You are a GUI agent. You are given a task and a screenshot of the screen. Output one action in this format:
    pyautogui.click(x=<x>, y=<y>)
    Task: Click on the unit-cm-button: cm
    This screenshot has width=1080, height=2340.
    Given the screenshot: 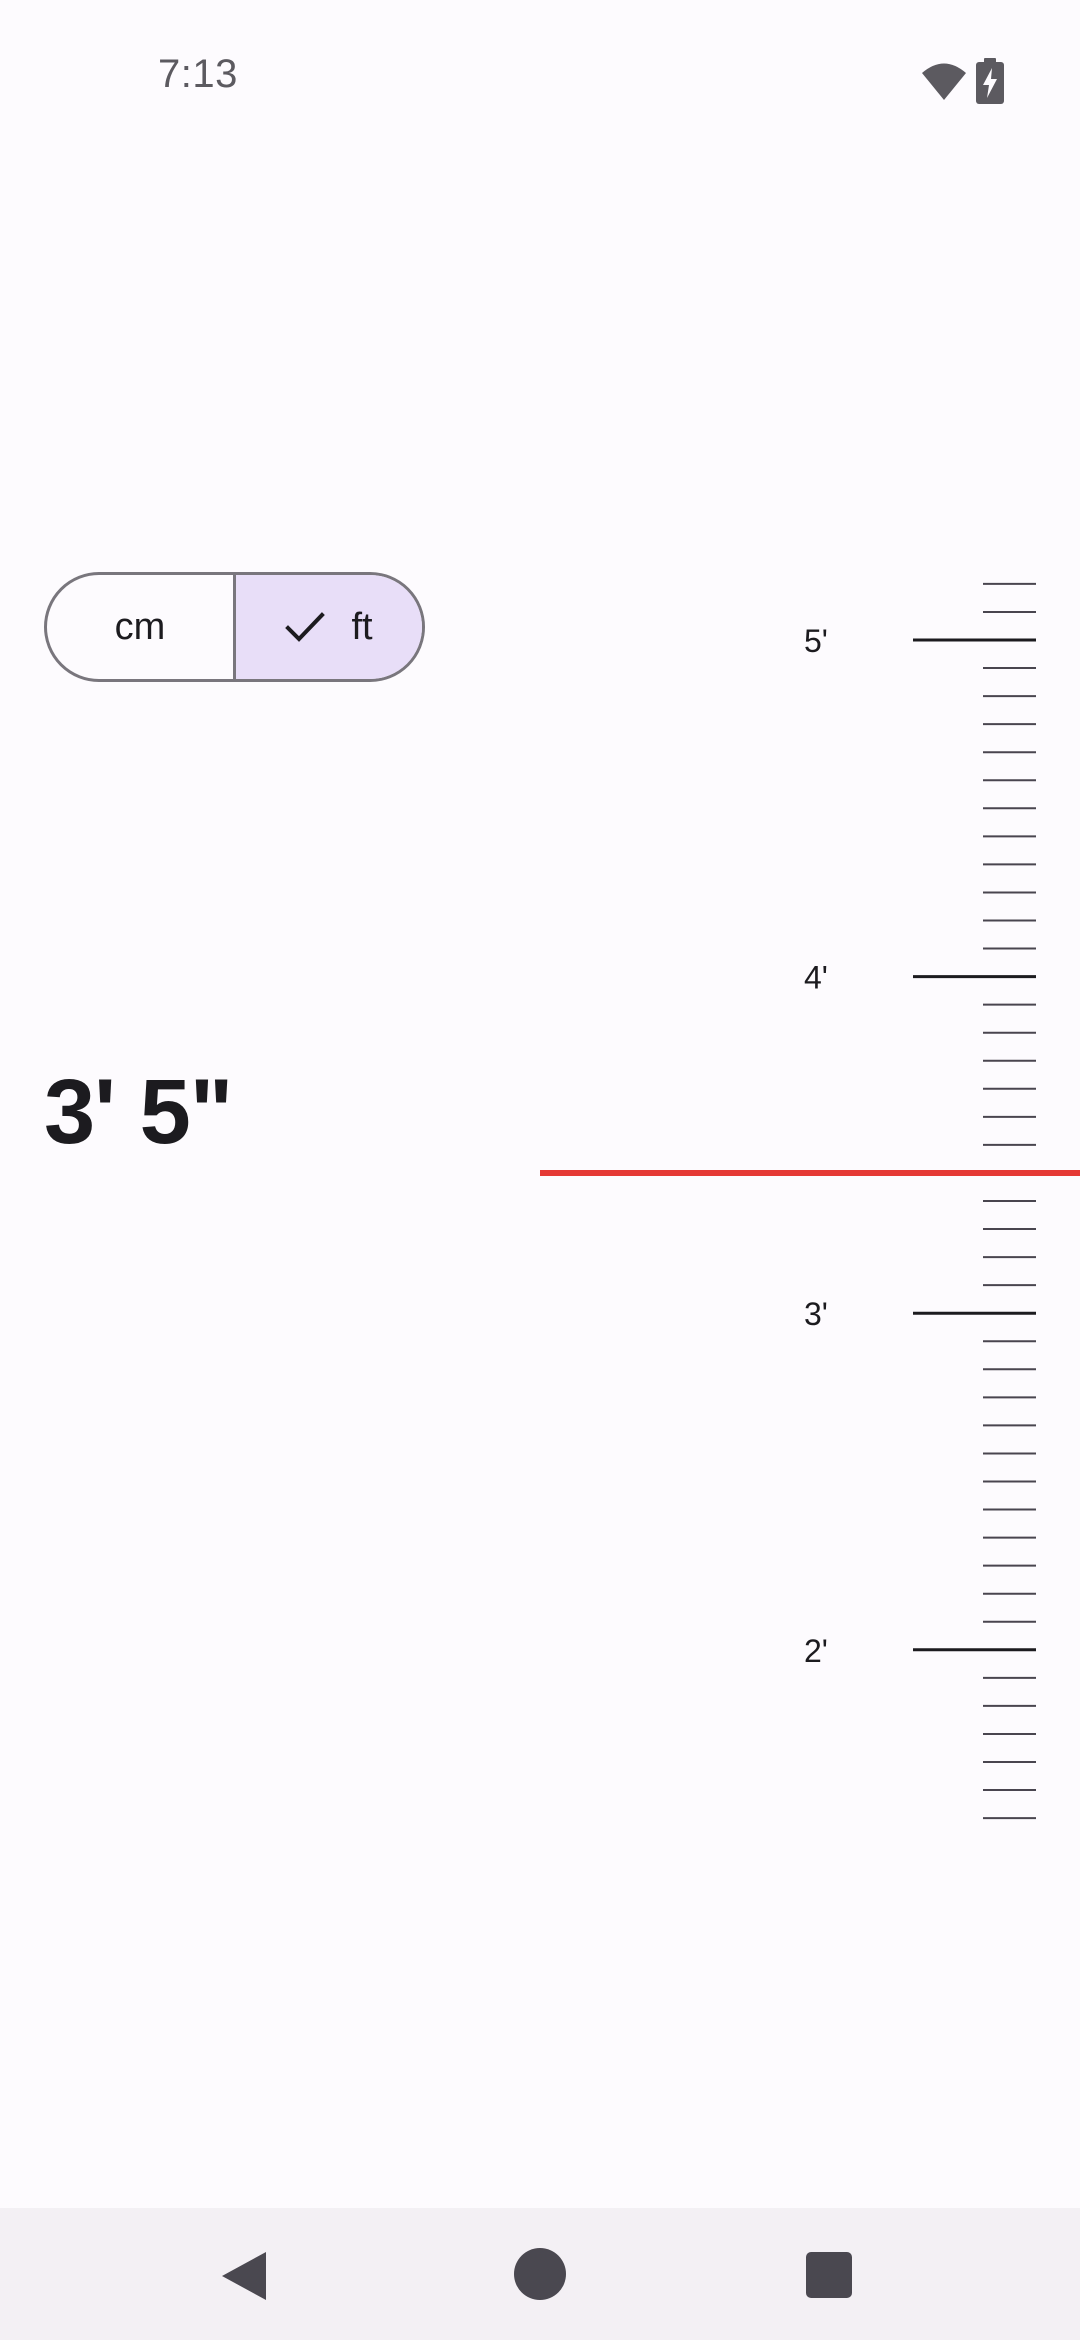 What is the action you would take?
    pyautogui.click(x=141, y=627)
    